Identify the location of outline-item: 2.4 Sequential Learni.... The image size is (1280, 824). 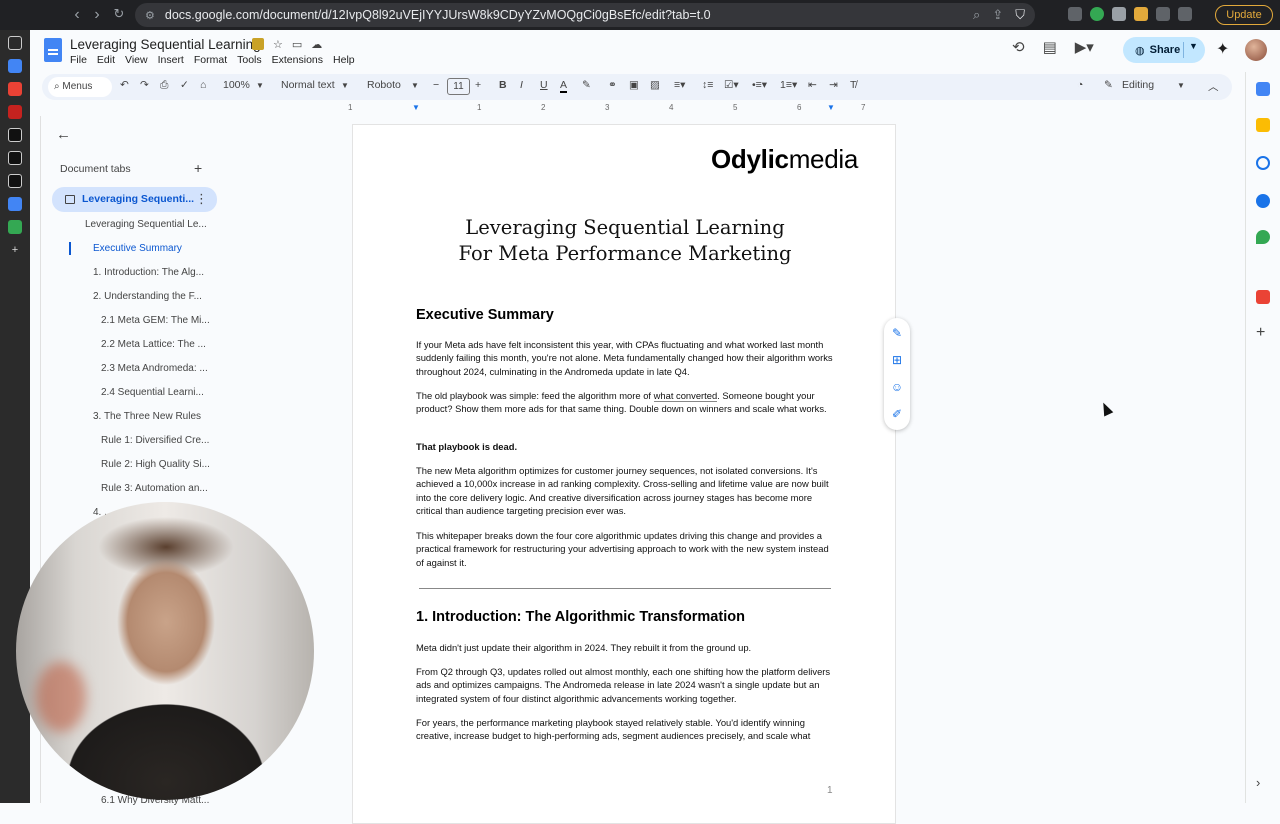
(152, 392).